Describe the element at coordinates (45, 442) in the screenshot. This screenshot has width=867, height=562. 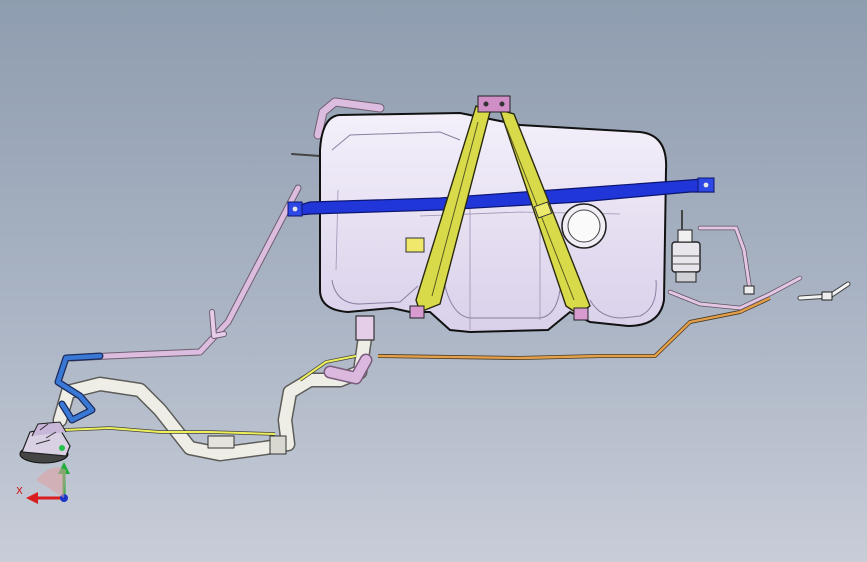
I see `fuel-sender-unit` at that location.